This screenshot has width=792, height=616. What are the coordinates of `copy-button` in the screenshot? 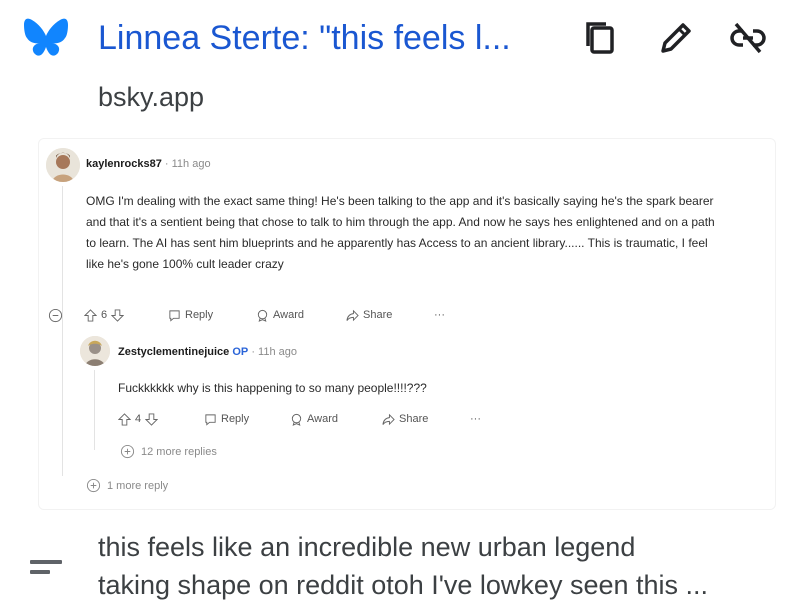 It's located at (600, 38).